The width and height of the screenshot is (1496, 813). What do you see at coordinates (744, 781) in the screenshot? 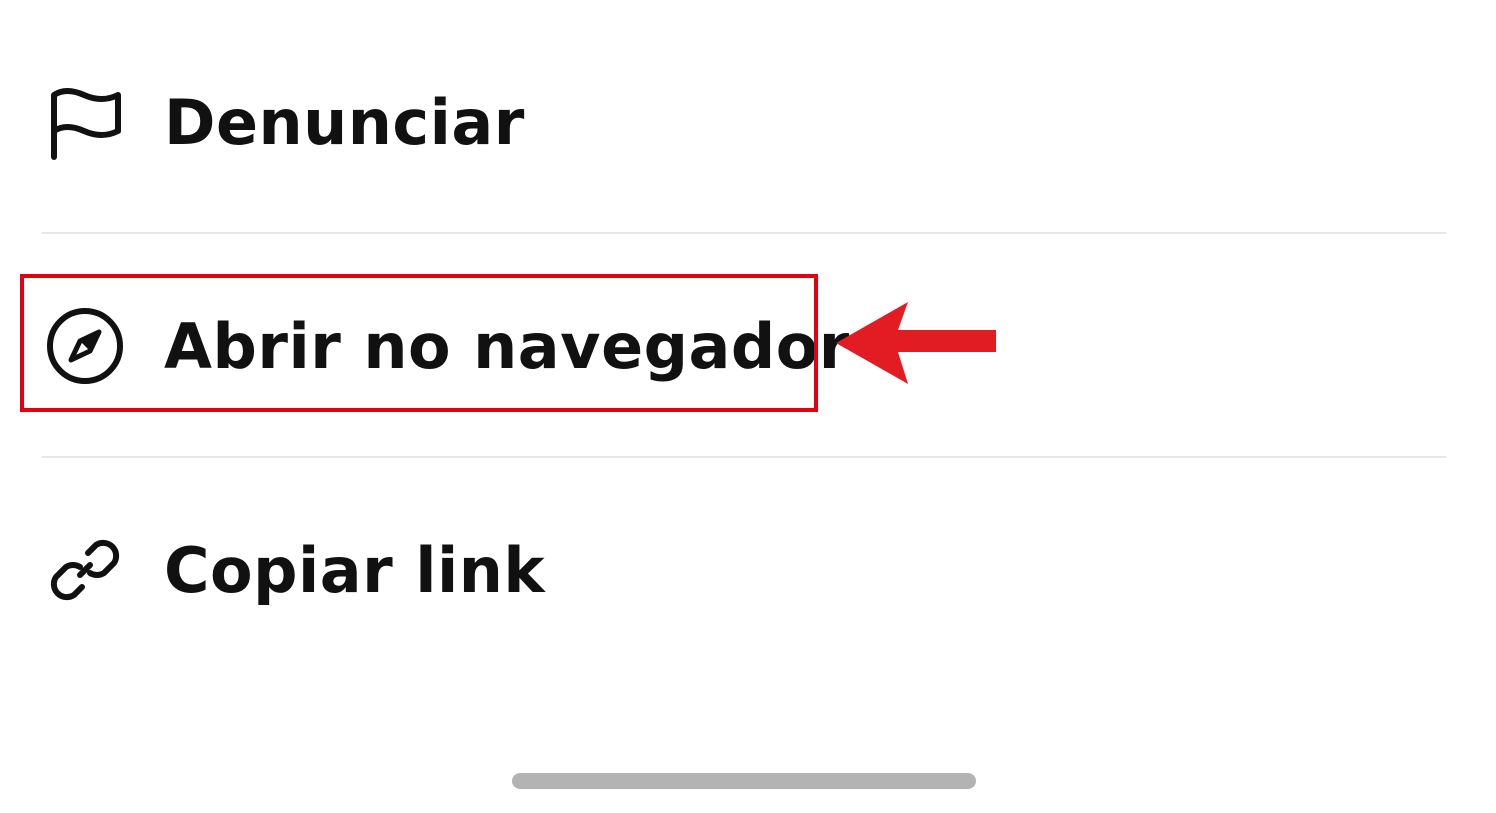
I see `home-indicator` at bounding box center [744, 781].